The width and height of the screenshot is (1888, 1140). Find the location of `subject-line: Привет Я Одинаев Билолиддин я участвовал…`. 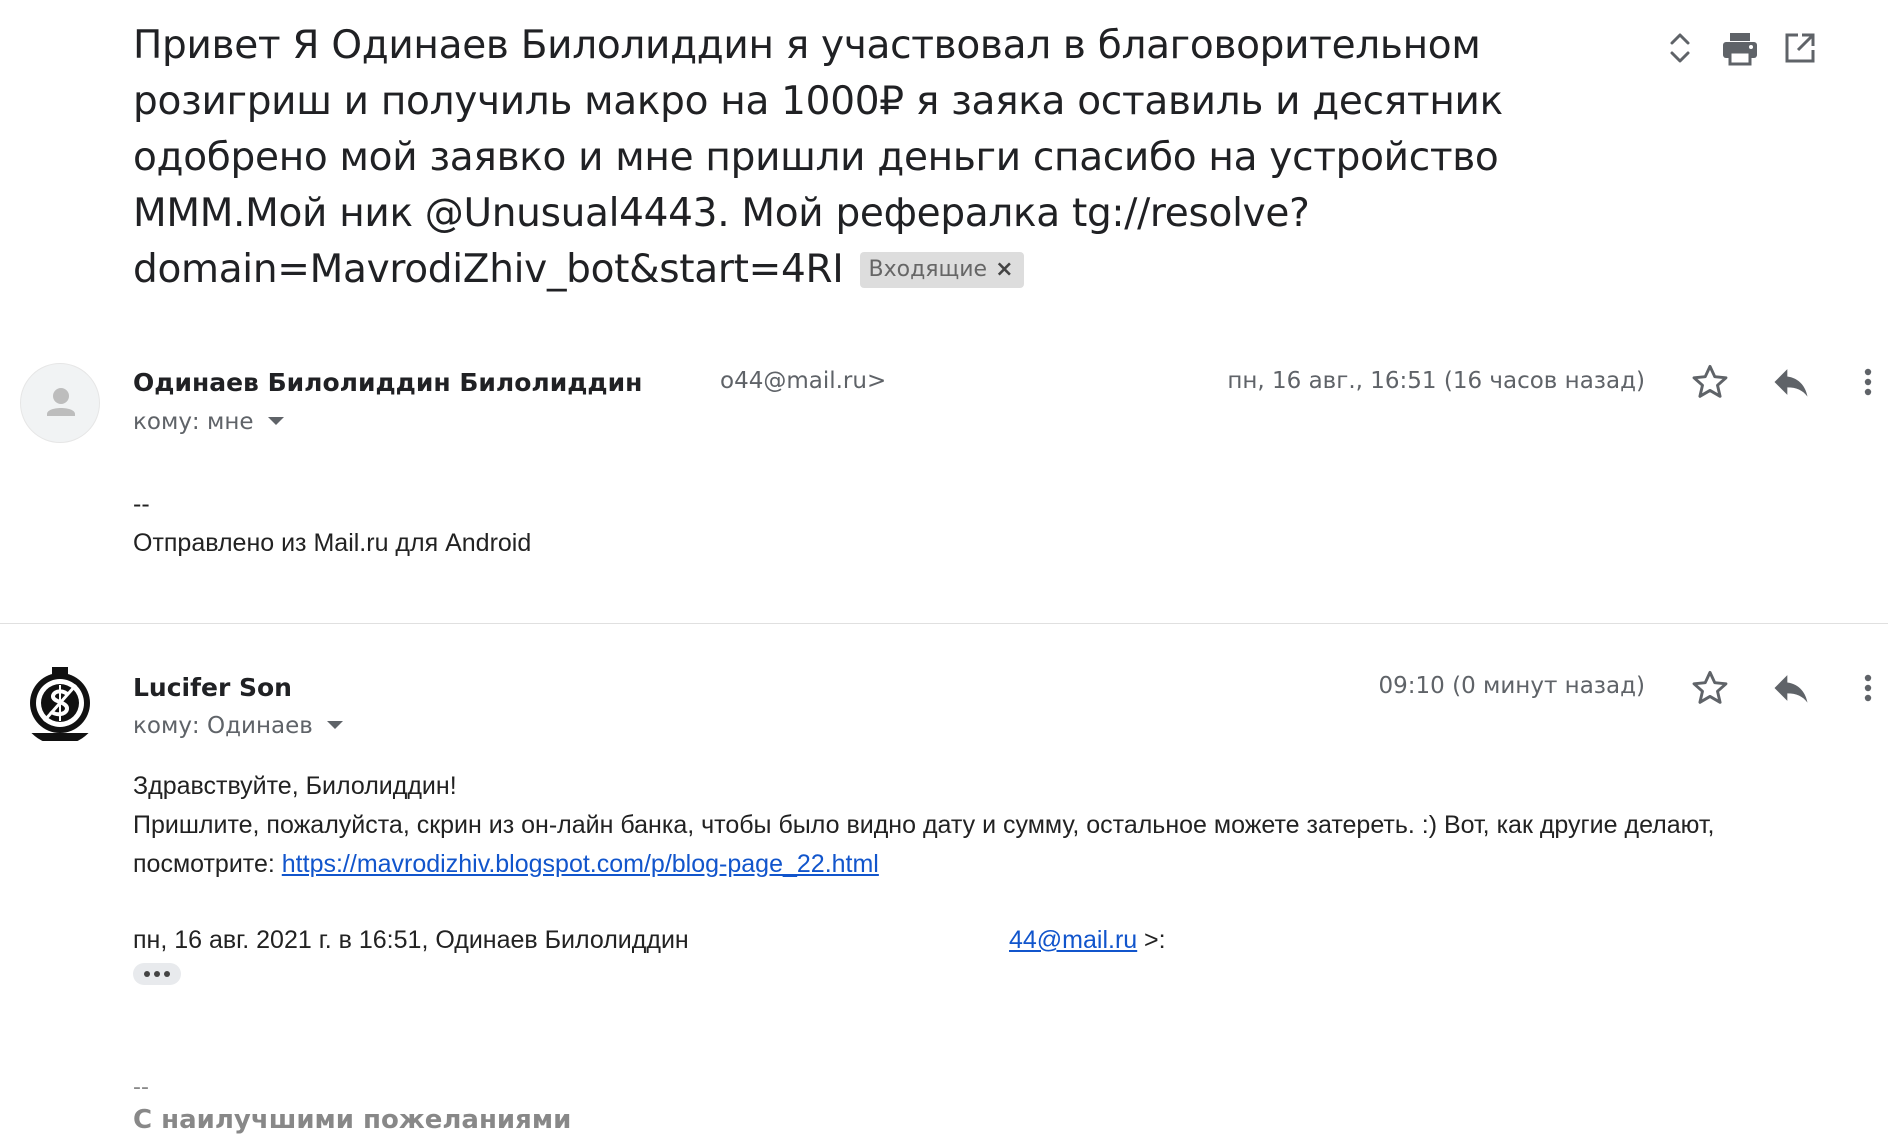

subject-line: Привет Я Одинаев Билолиддин я участвовал… is located at coordinates (807, 45).